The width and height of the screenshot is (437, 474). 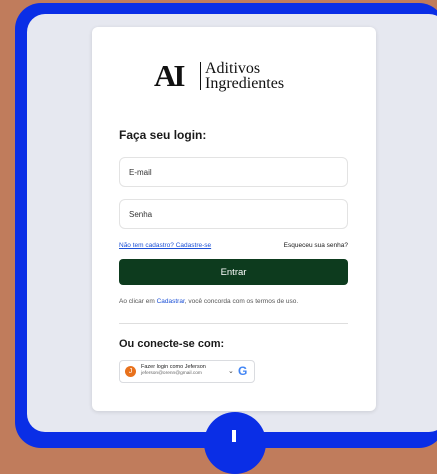 What do you see at coordinates (138, 301) in the screenshot?
I see `terms-prefix: Ao clicar em` at bounding box center [138, 301].